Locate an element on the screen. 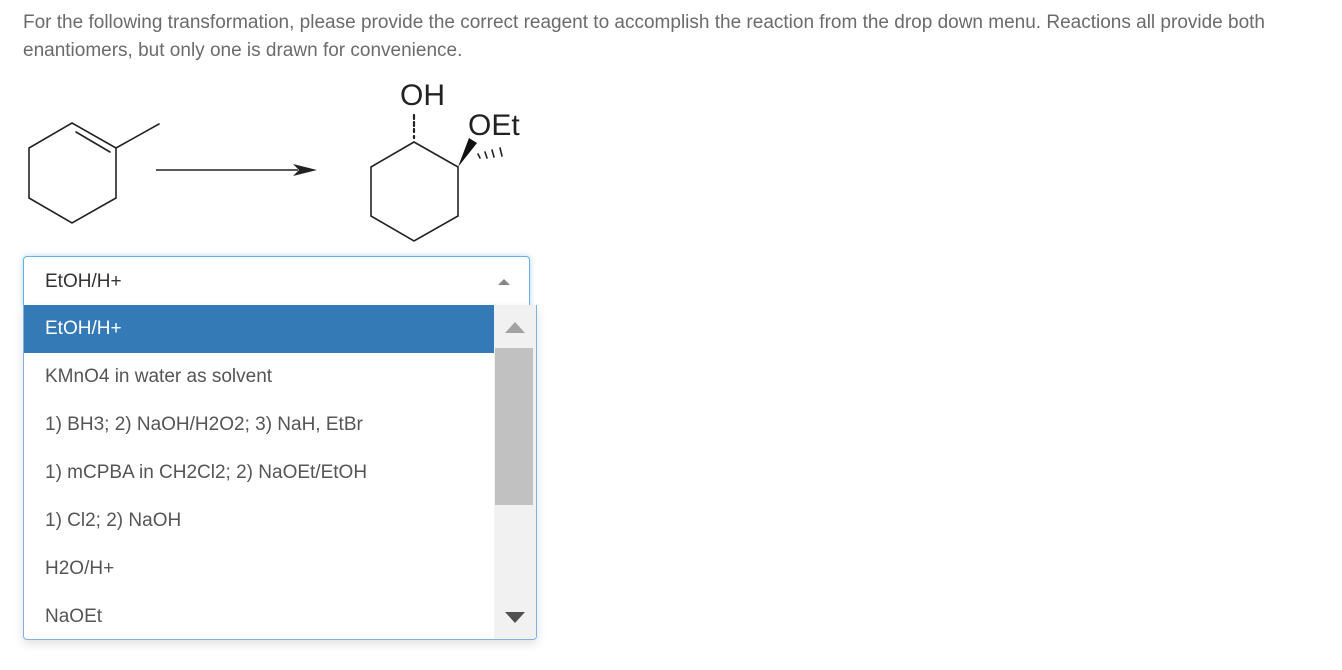  dropdown-option: 1) Cl2; 2) NaOH is located at coordinates (259, 521).